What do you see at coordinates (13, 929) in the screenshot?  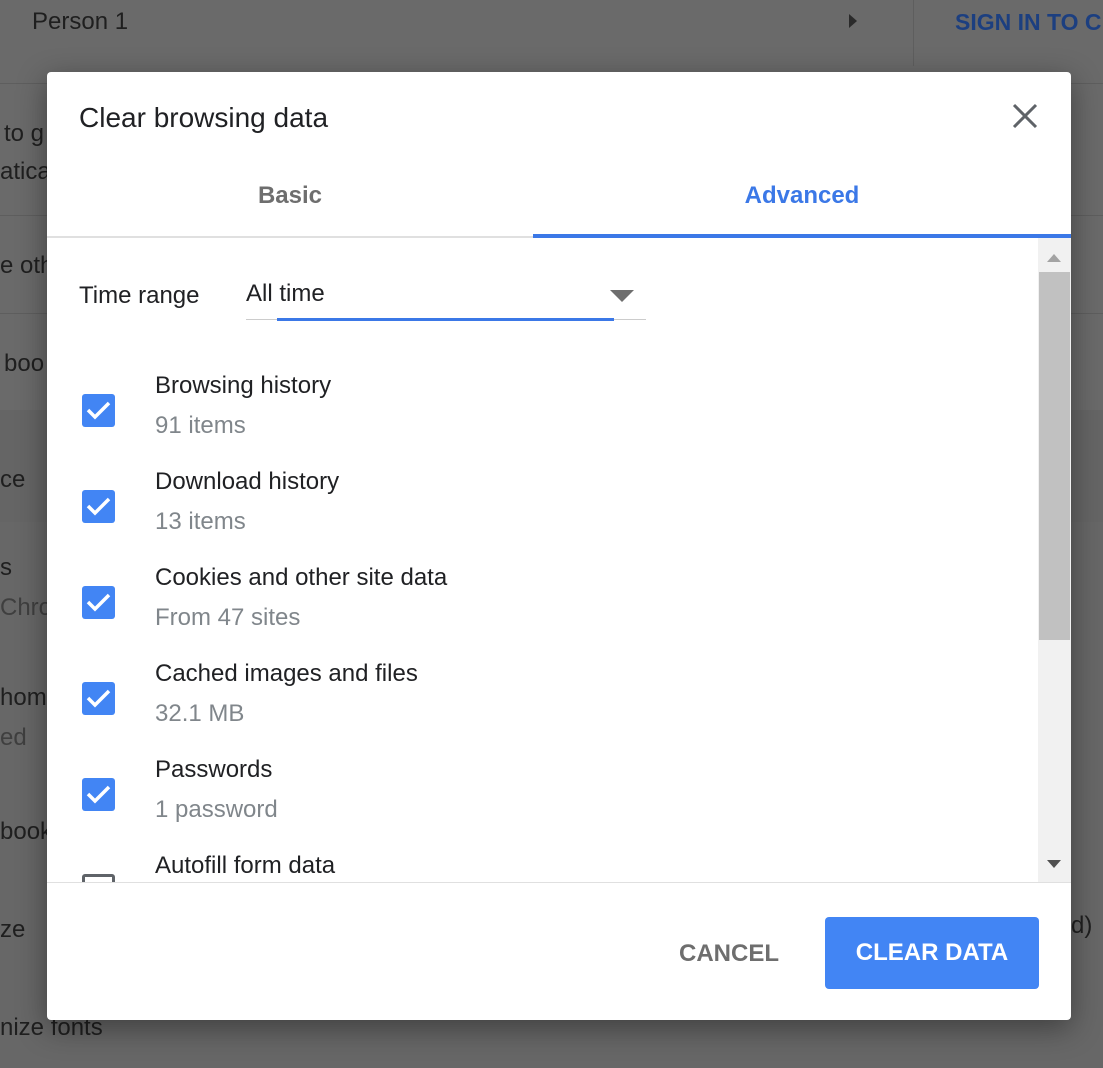 I see `bg-text: ze` at bounding box center [13, 929].